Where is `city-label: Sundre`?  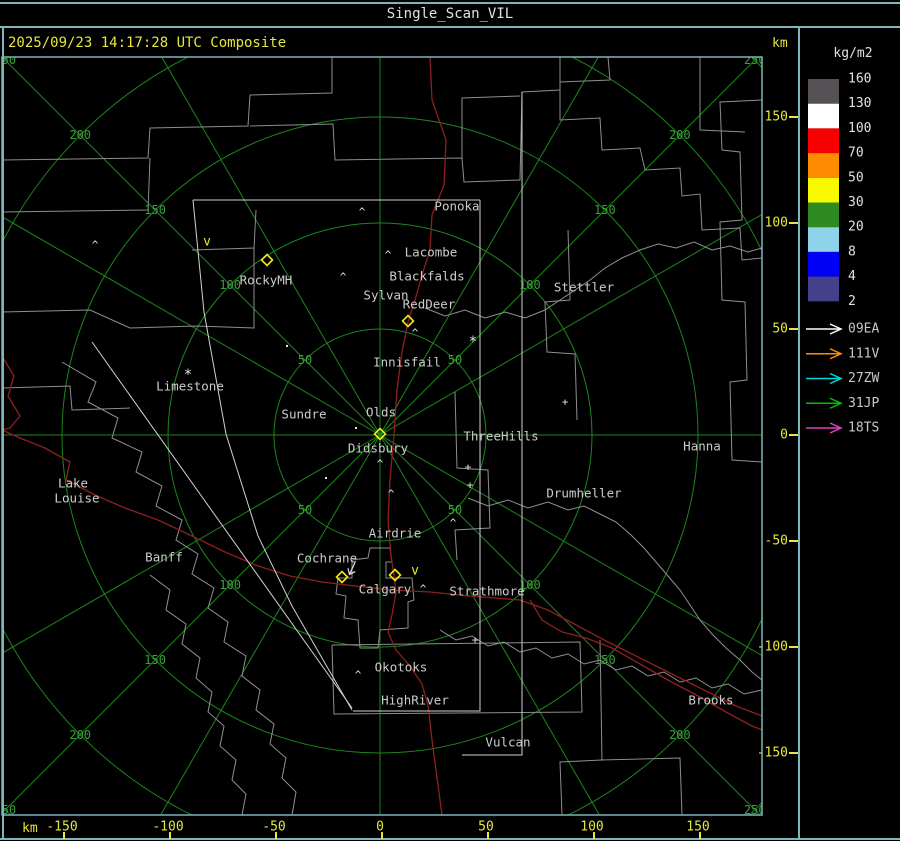
city-label: Sundre is located at coordinates (303, 414).